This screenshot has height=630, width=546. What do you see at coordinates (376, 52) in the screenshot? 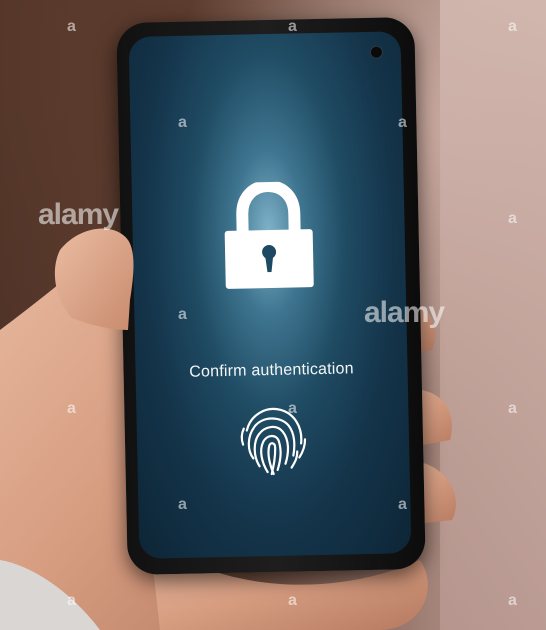
I see `front-camera` at bounding box center [376, 52].